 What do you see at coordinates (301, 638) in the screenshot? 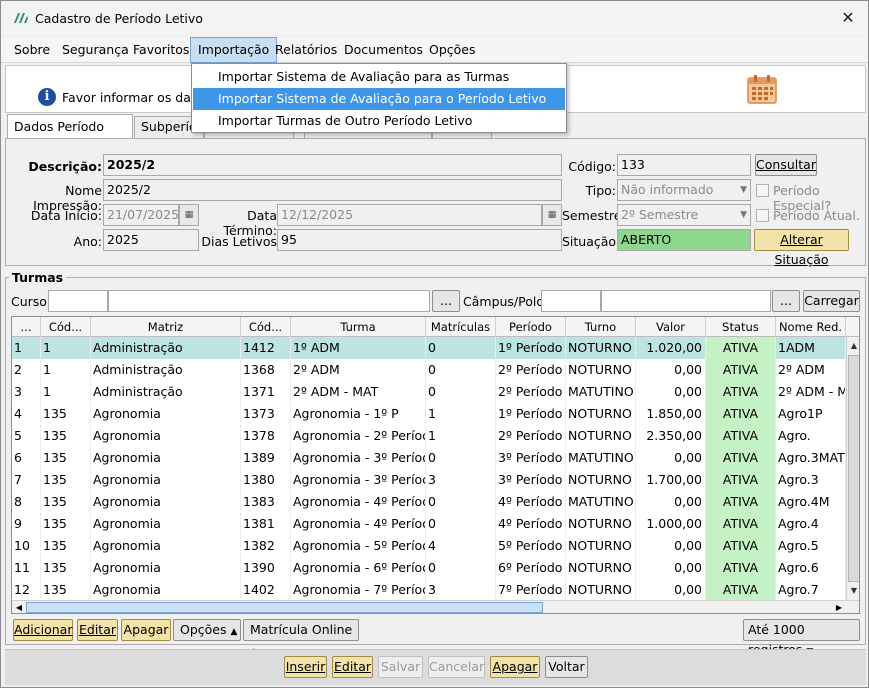
I see `matricula-online-button: Matrícula Online ▲` at bounding box center [301, 638].